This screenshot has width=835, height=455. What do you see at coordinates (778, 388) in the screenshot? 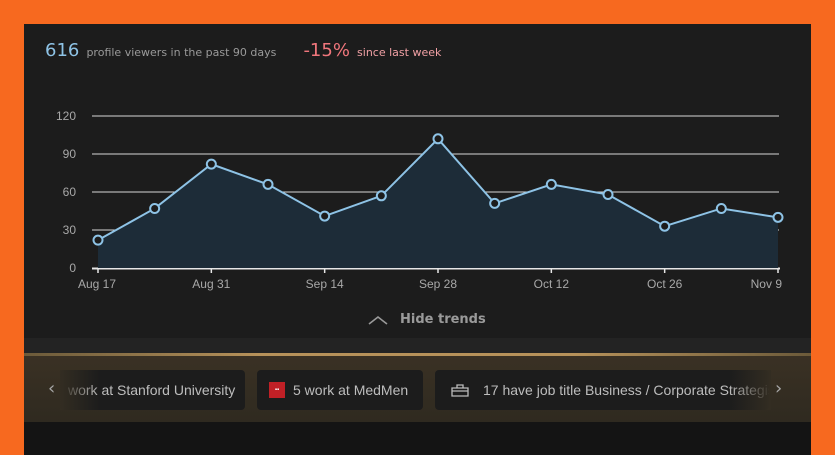
I see `carousel-next-button: ›` at bounding box center [778, 388].